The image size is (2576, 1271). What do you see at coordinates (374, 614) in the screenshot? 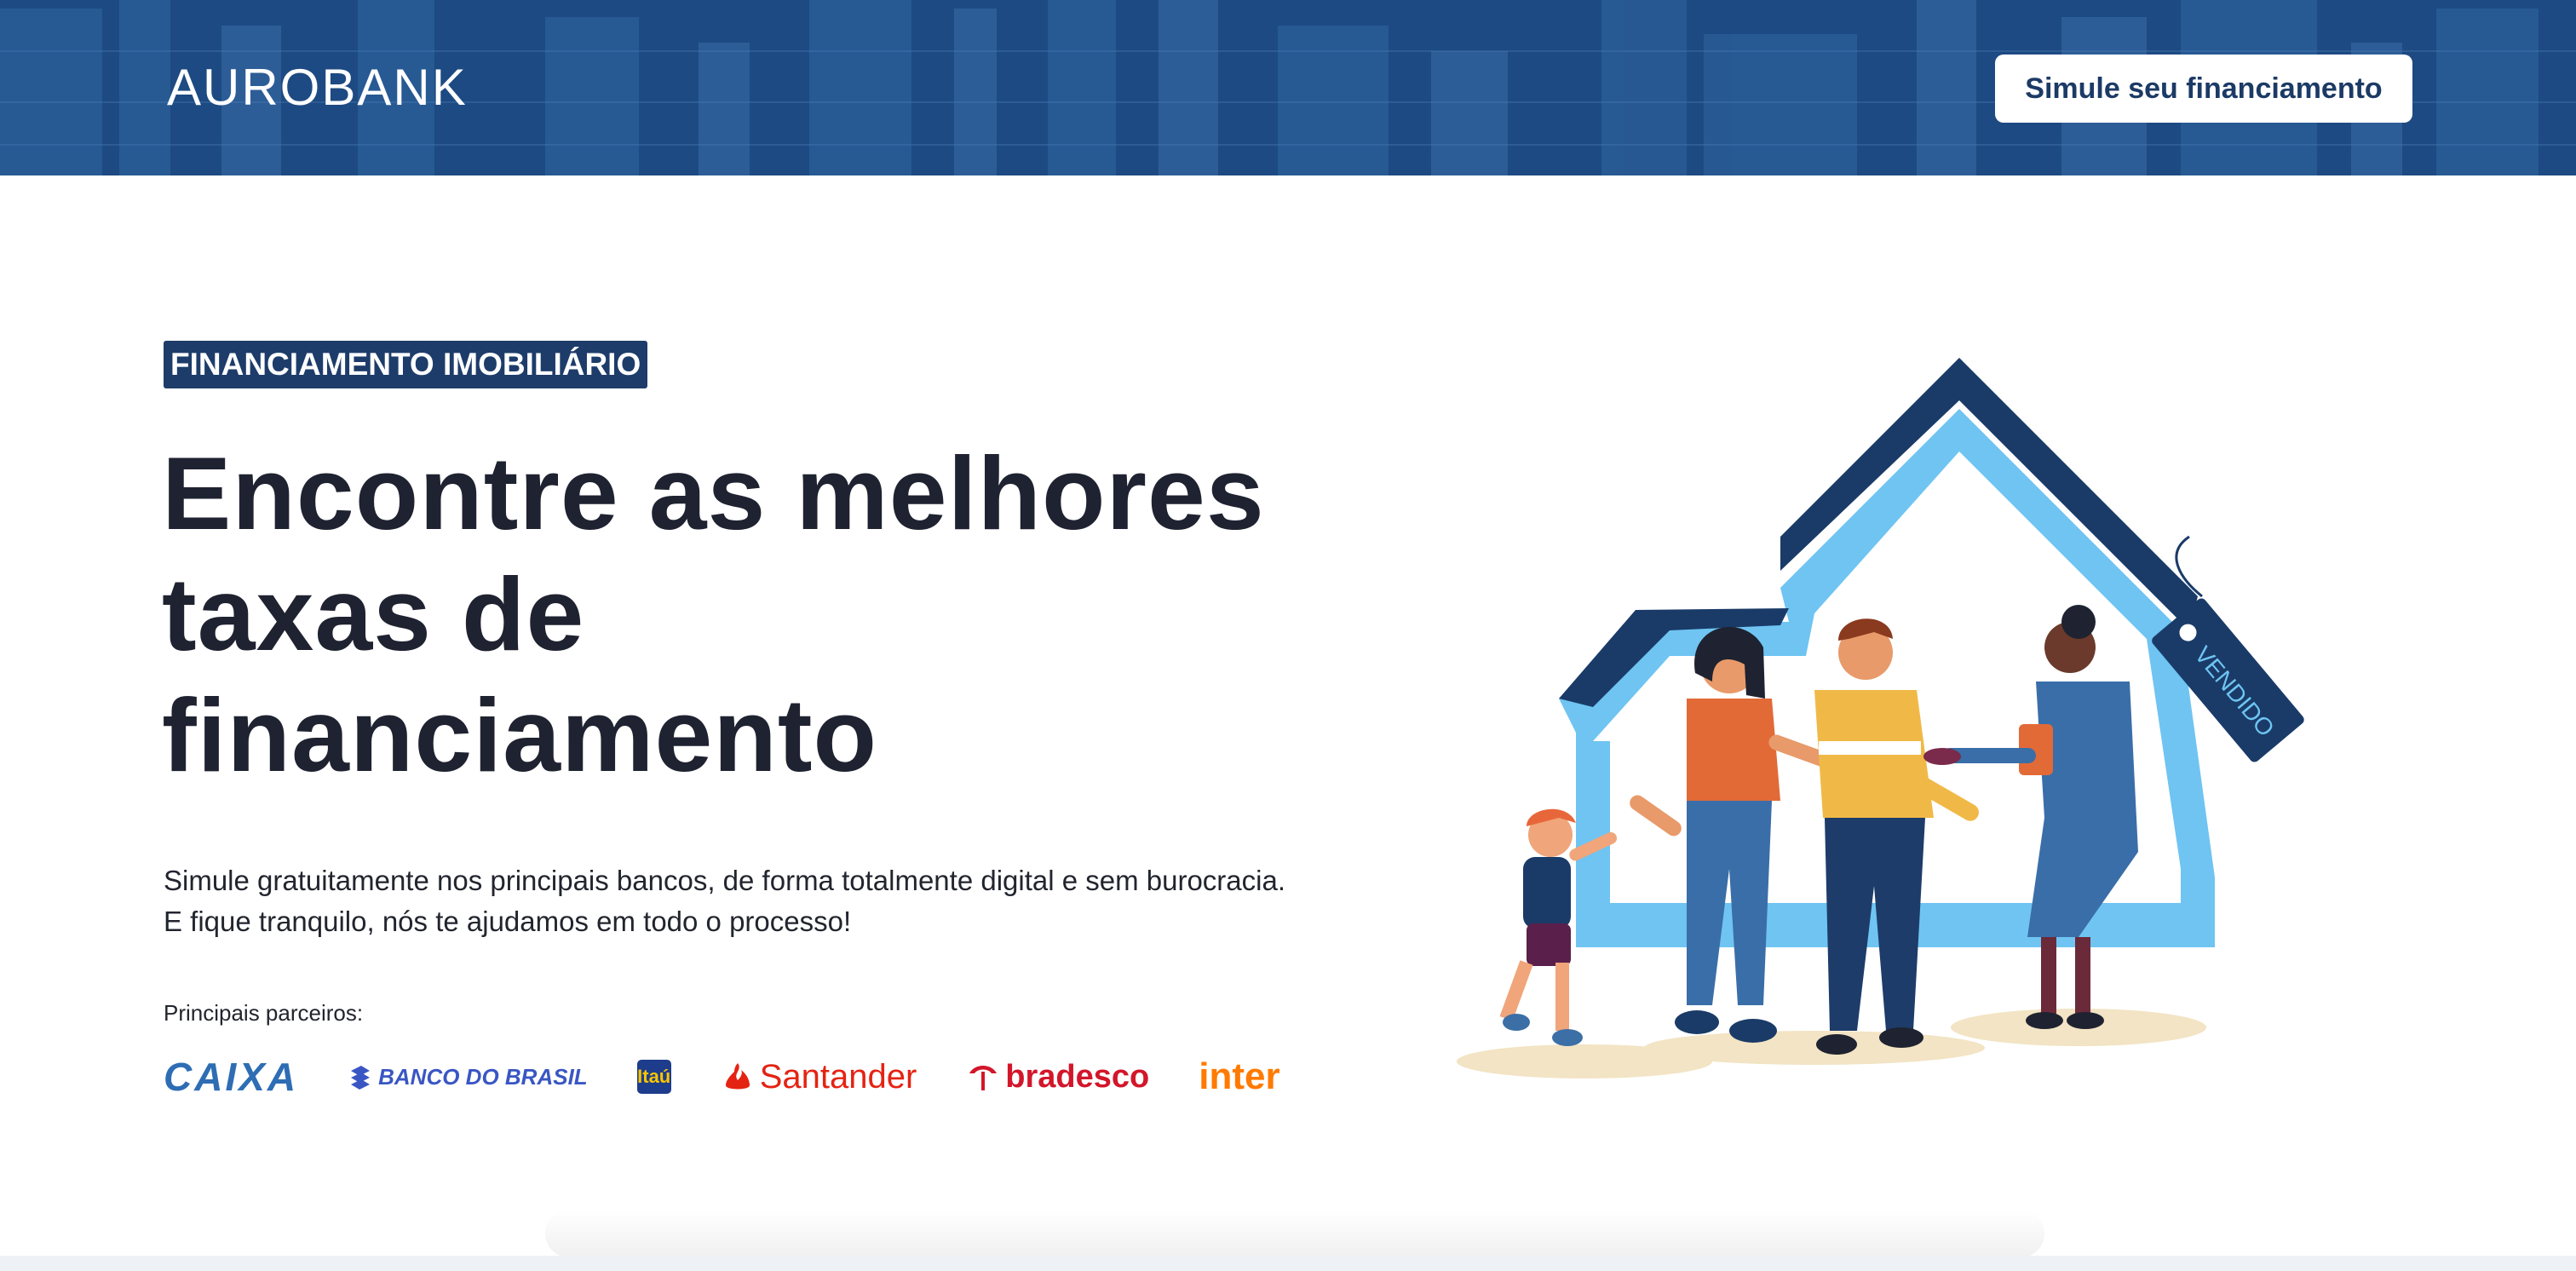
I see `headline-line-2: taxas de` at bounding box center [374, 614].